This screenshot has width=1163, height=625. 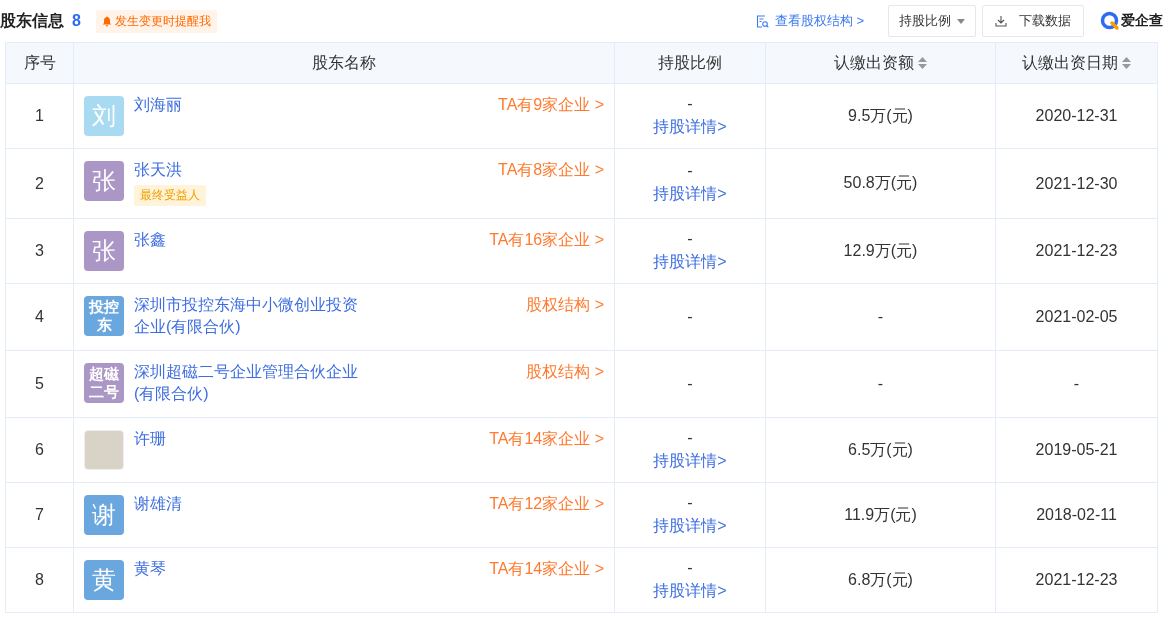 I want to click on document-search-icon, so click(x=762, y=21).